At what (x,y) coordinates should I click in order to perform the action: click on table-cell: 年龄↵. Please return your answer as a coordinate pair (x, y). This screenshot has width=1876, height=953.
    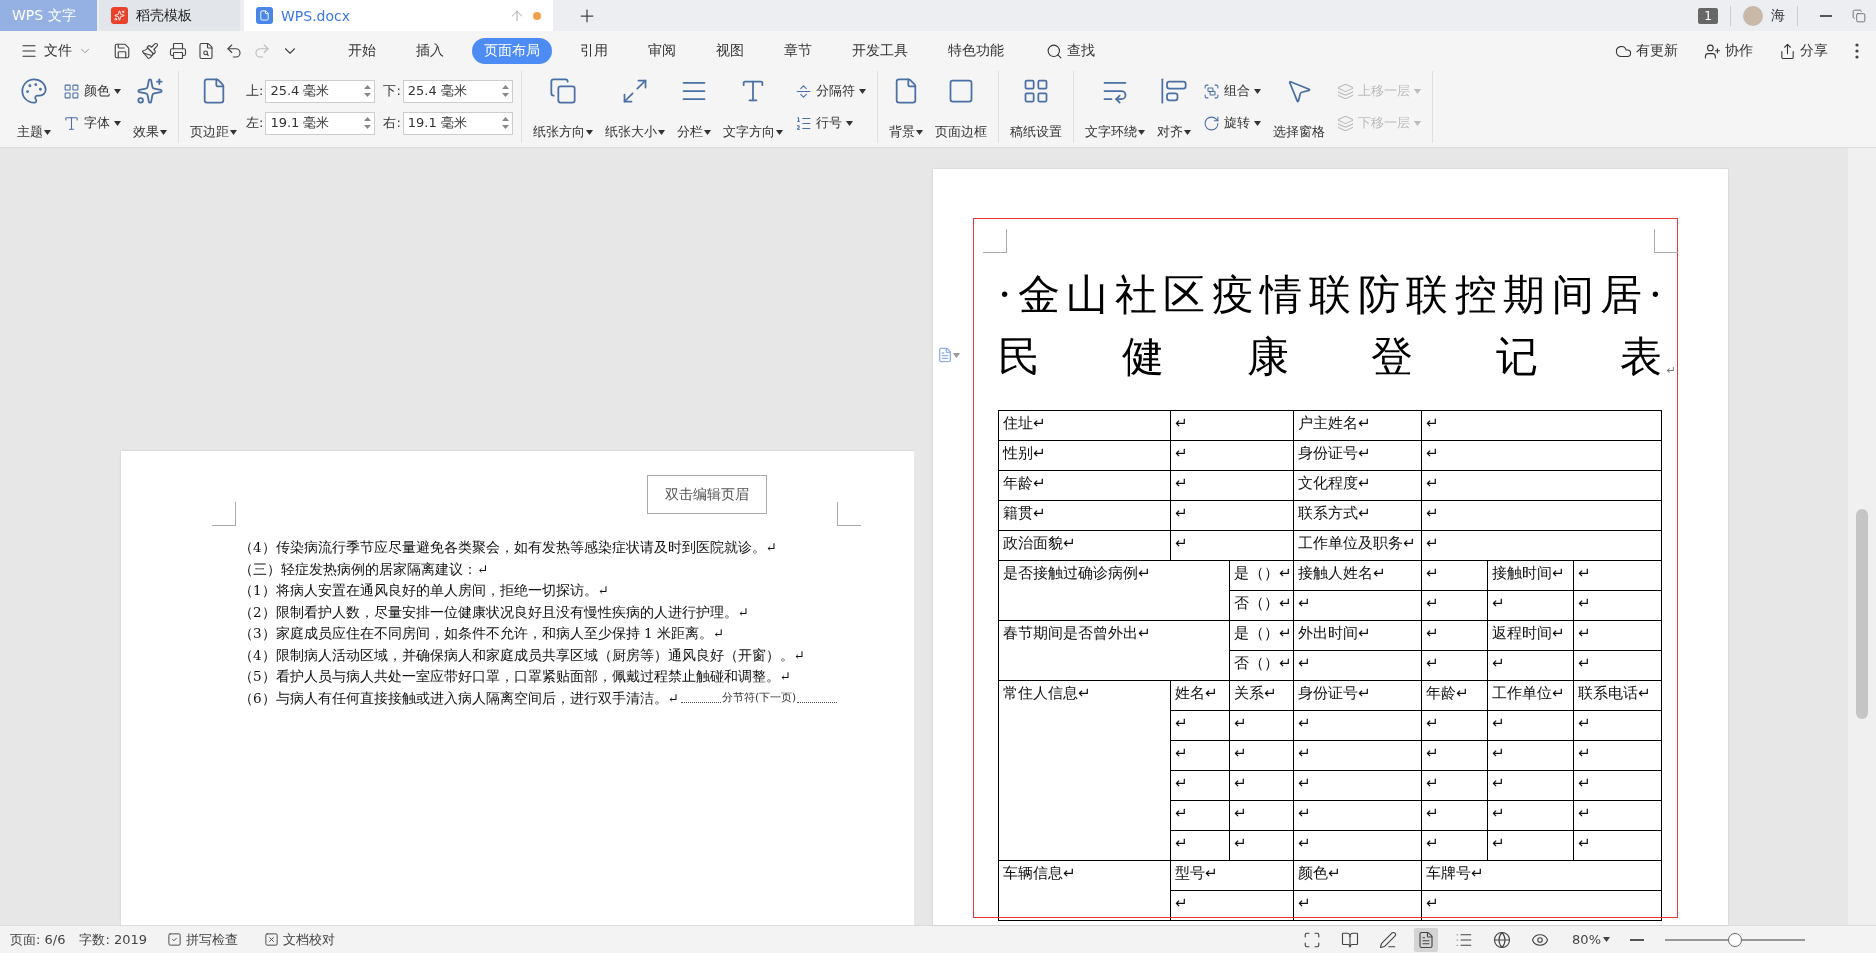
    Looking at the image, I should click on (1084, 485).